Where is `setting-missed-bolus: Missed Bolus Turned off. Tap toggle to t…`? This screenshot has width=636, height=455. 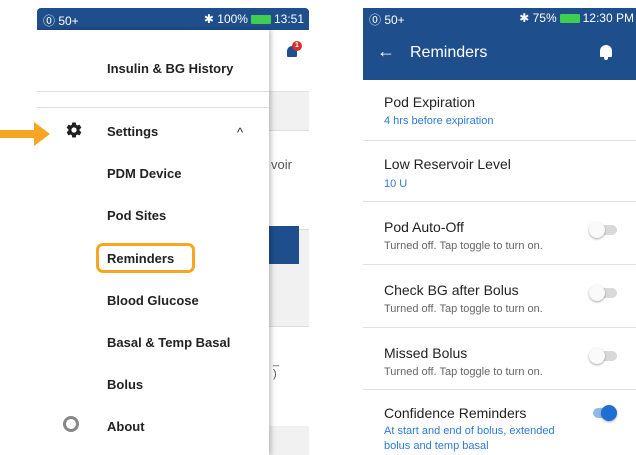
setting-missed-bolus: Missed Bolus Turned off. Tap toggle to t… is located at coordinates (499, 359).